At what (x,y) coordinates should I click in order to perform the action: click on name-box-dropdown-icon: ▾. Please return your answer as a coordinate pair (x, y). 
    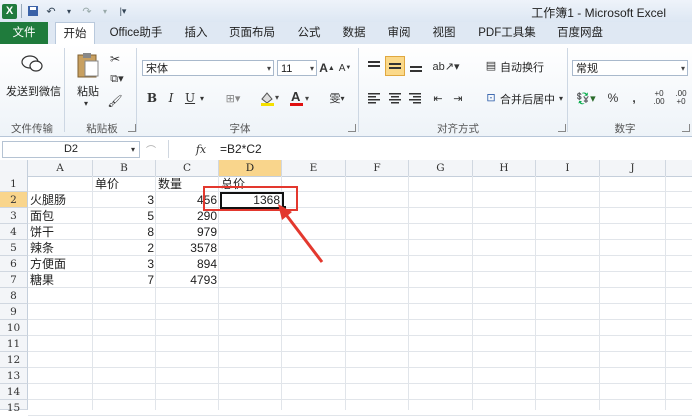
    Looking at the image, I should click on (133, 149).